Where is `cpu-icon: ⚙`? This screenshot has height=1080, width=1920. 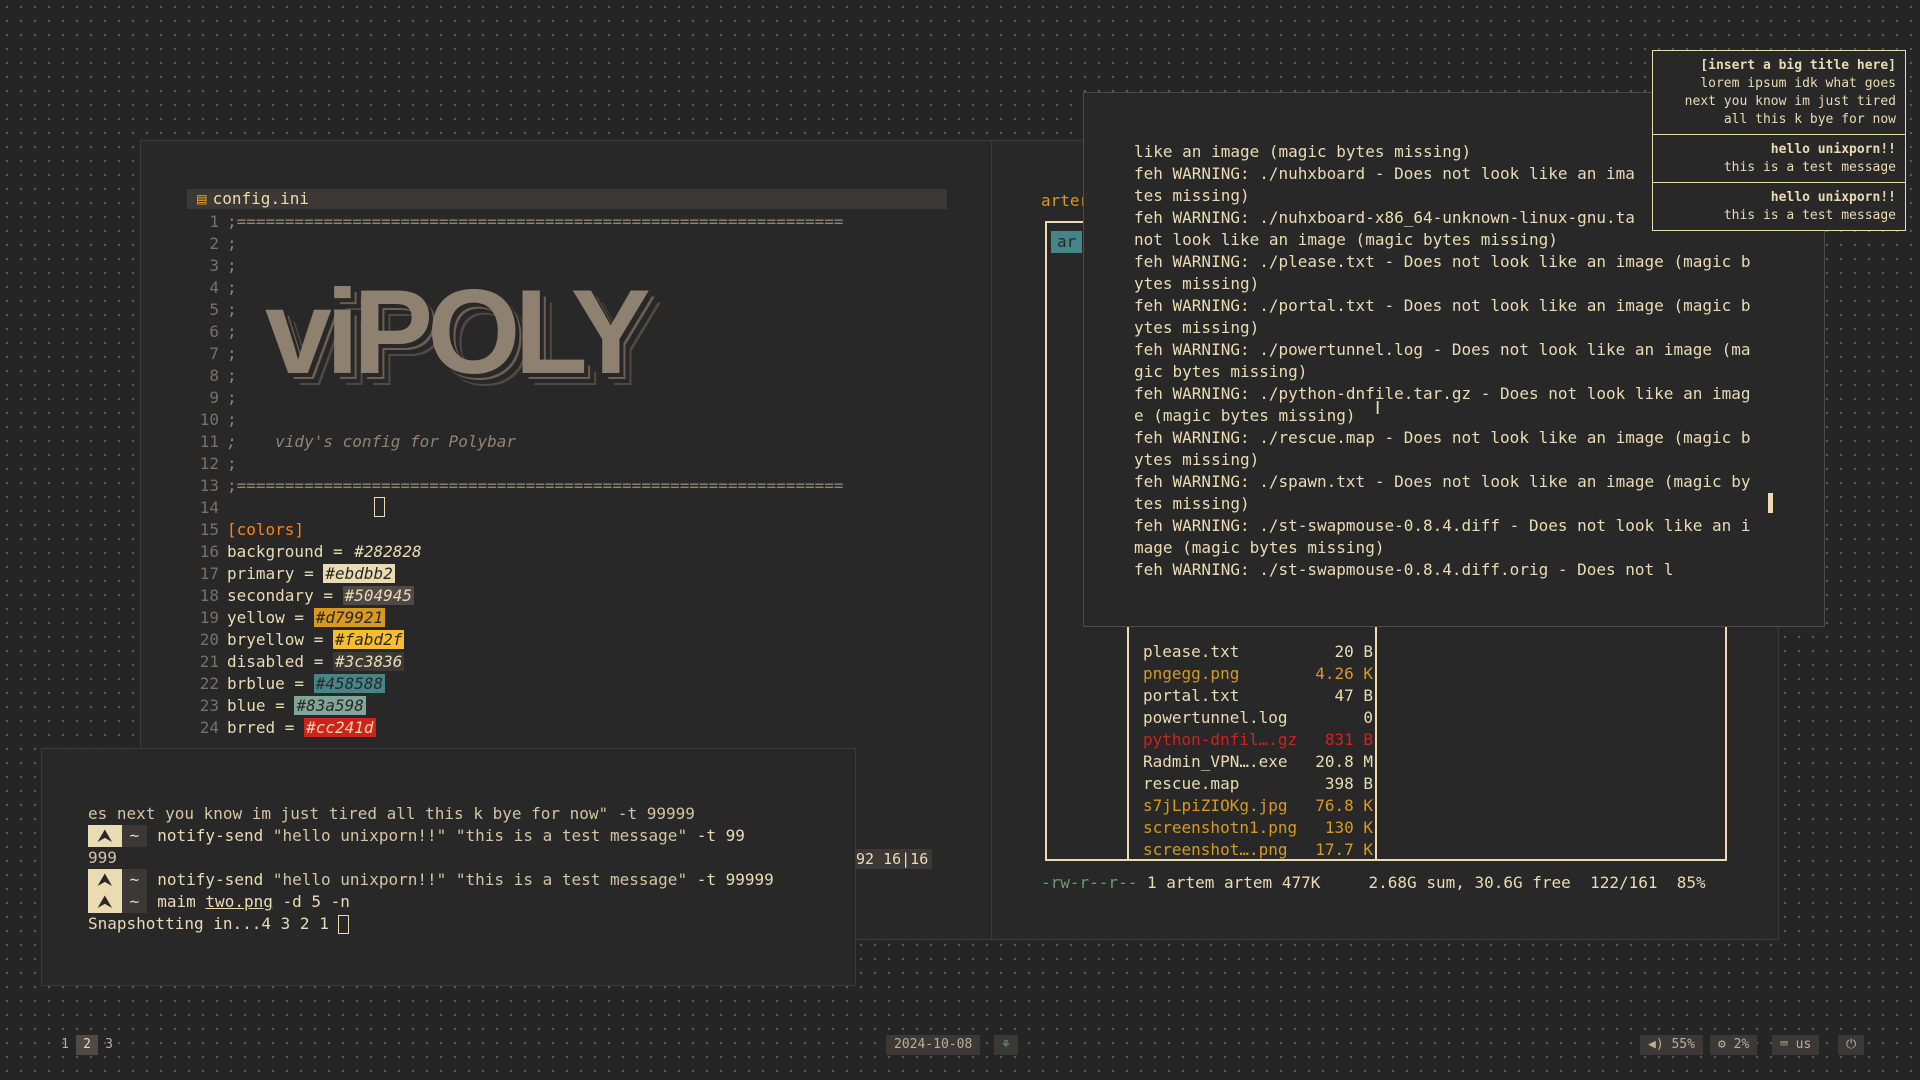
cpu-icon: ⚙ is located at coordinates (1722, 1044).